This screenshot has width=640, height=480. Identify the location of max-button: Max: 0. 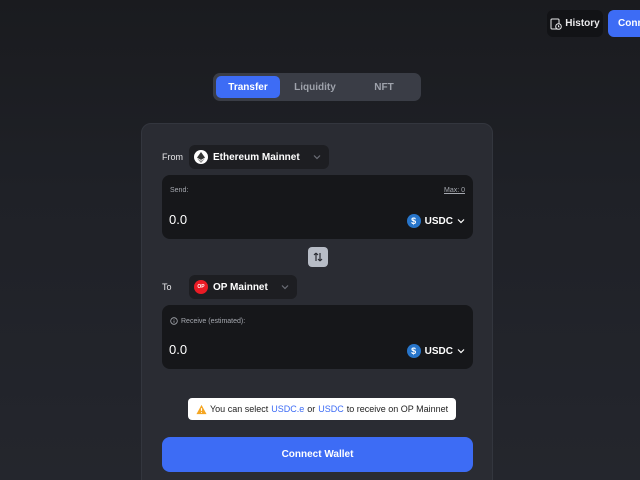
(454, 190).